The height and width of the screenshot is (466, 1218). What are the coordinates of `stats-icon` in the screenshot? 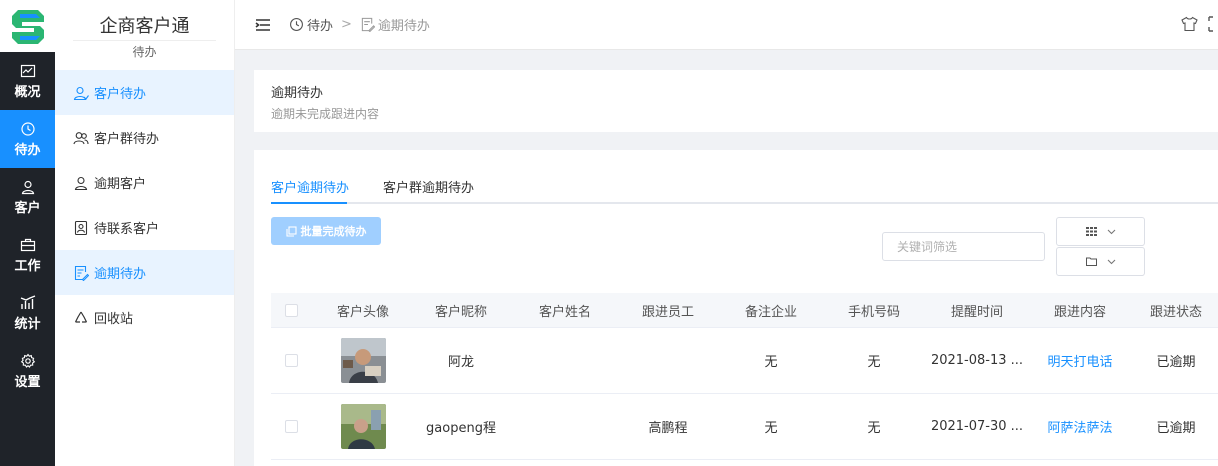 It's located at (27, 301).